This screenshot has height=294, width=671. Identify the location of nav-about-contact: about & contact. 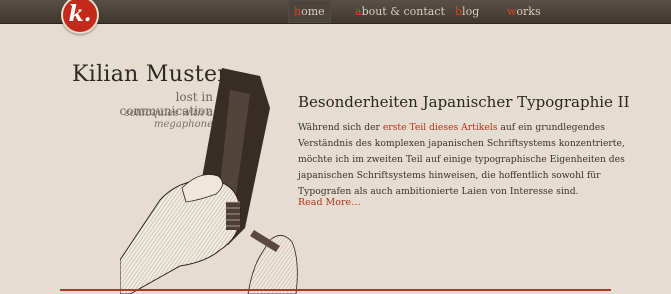
(400, 11).